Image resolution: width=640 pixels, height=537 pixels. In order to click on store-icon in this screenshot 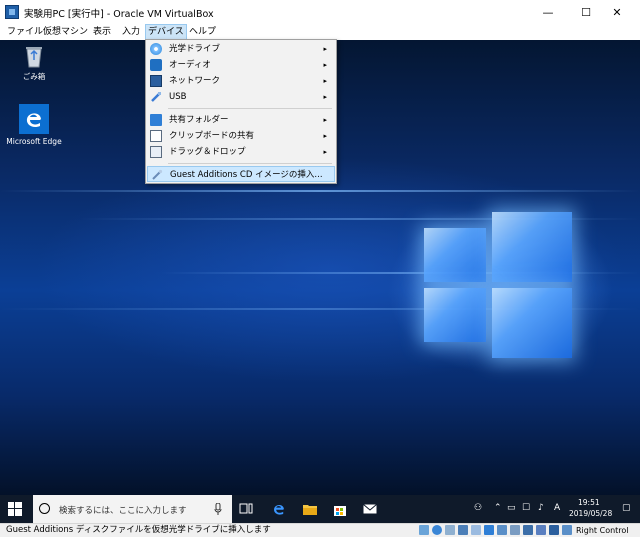, I will do `click(340, 509)`.